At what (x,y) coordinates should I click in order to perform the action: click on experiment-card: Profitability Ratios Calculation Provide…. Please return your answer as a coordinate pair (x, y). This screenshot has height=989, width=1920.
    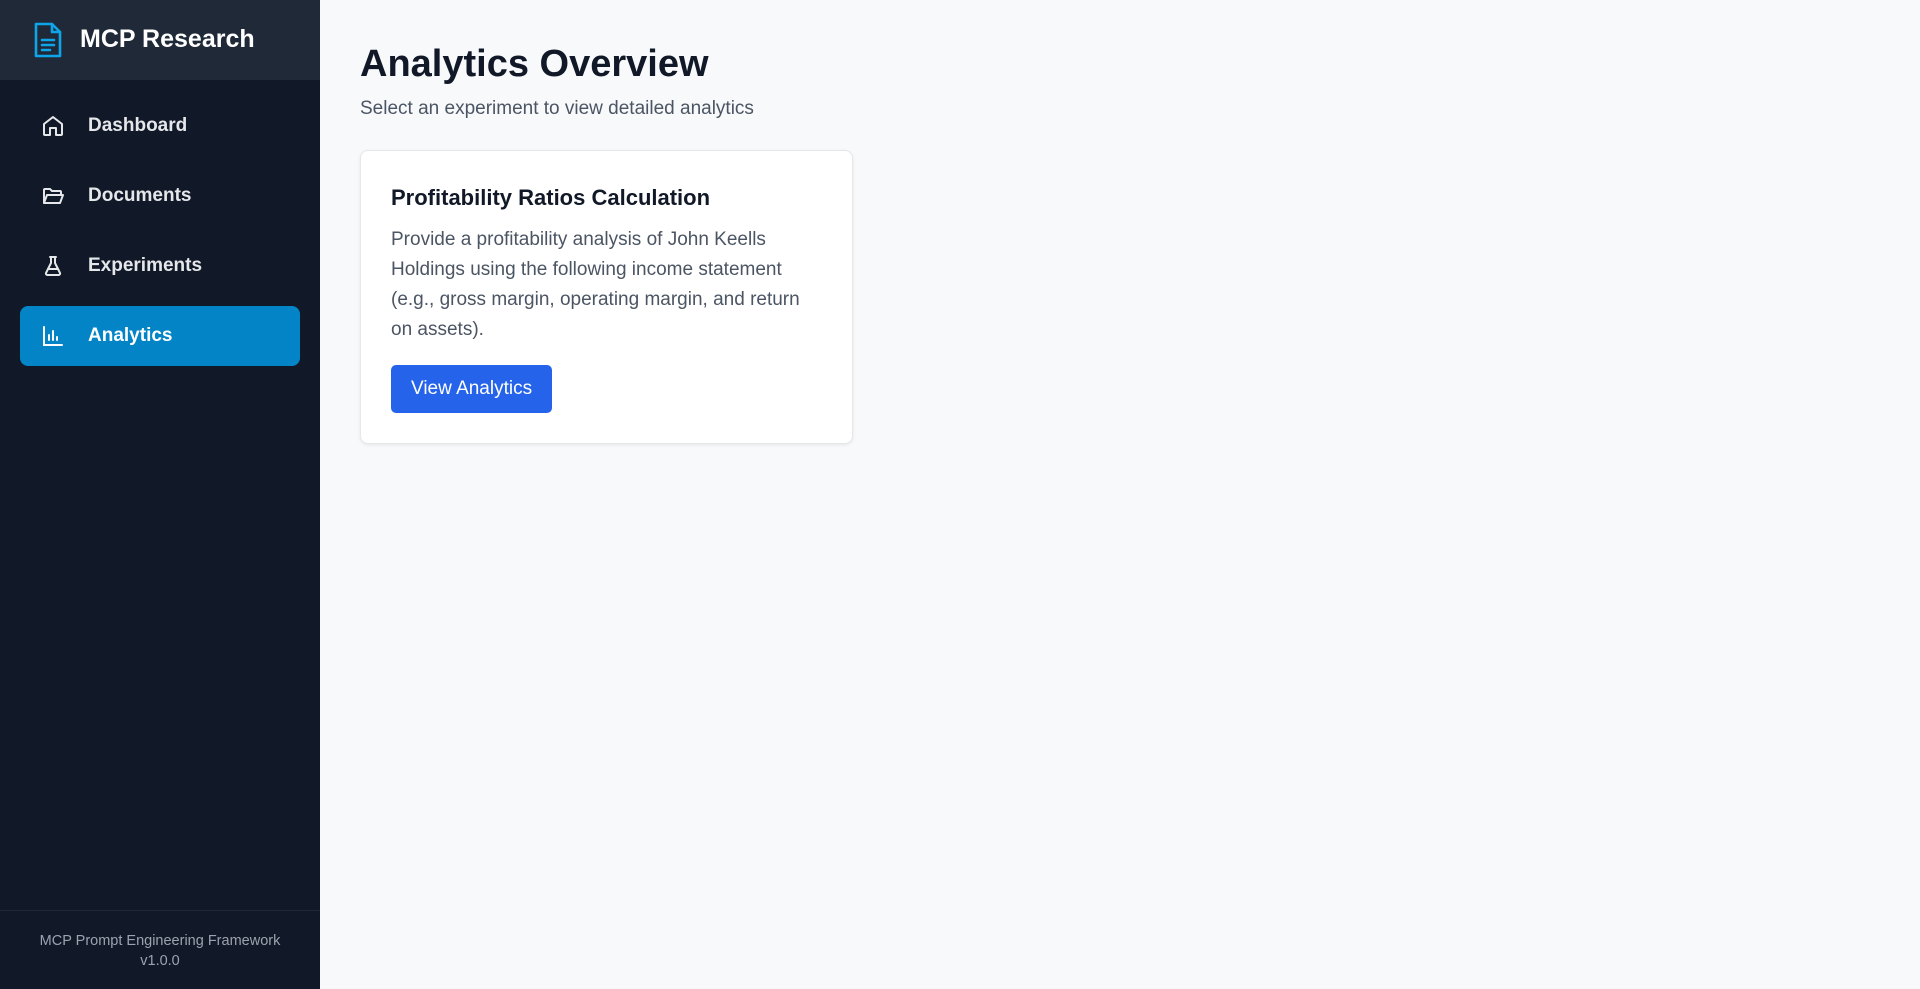
    Looking at the image, I should click on (606, 297).